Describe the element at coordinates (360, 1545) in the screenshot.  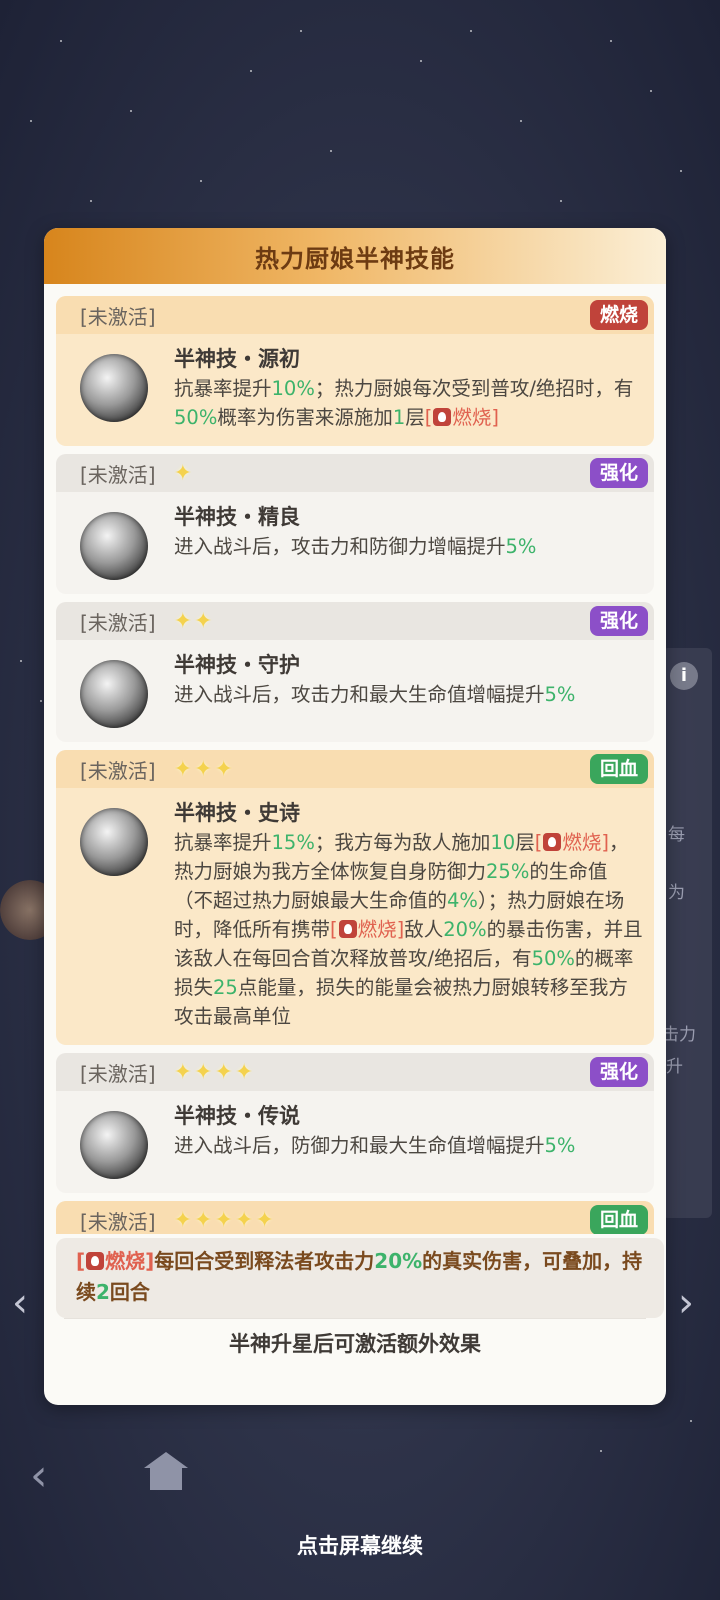
I see `tap-to-continue: 点击屏幕继续` at that location.